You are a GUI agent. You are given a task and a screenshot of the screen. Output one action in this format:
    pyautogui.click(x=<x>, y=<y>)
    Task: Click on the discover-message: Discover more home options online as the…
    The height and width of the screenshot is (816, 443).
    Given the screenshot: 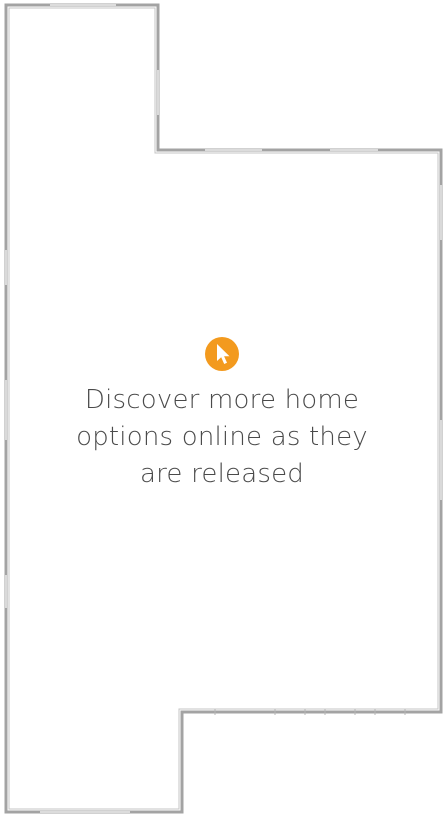 What is the action you would take?
    pyautogui.click(x=222, y=414)
    